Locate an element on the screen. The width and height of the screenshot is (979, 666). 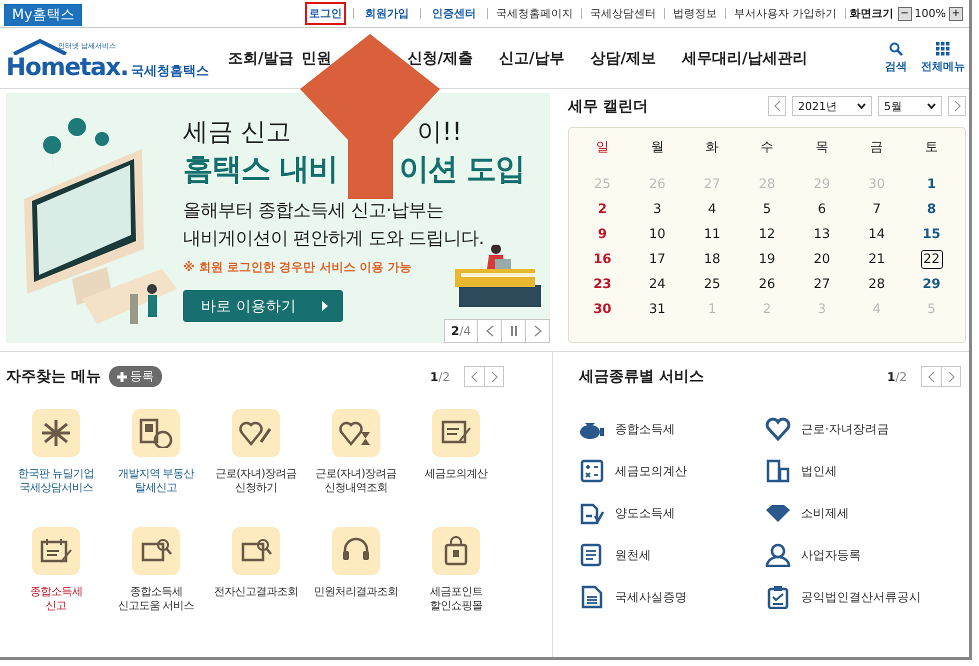
calendar-day: 27 is located at coordinates (821, 284).